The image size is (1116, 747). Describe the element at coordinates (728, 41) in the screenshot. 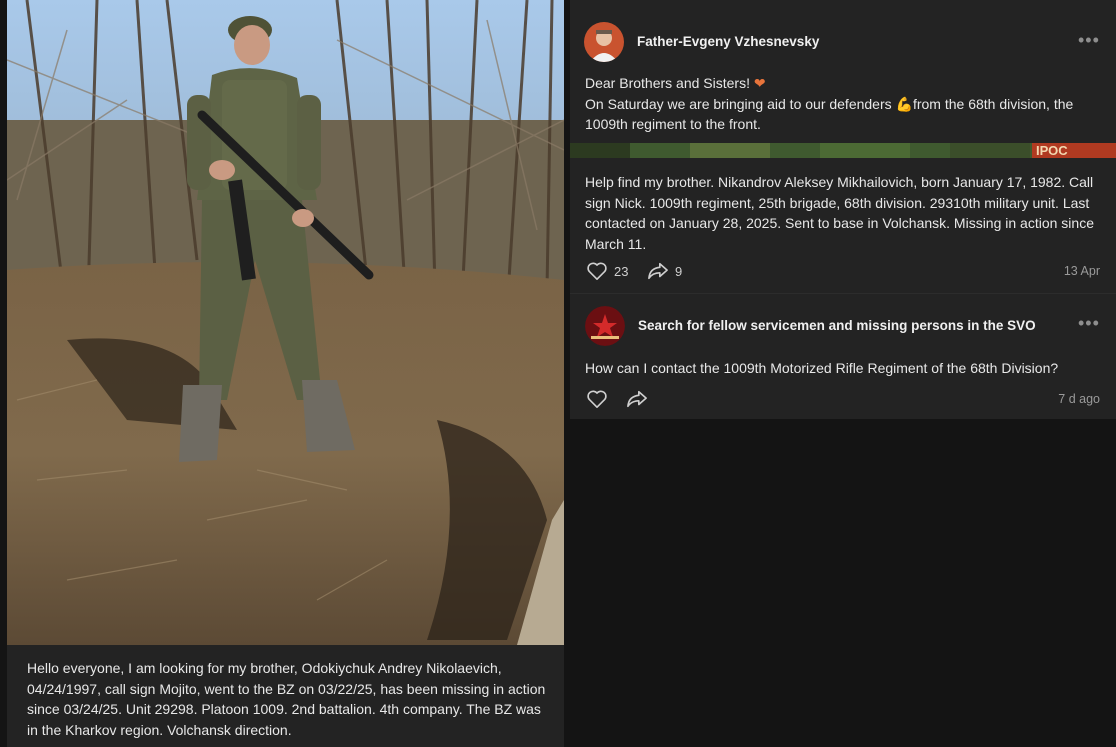

I see `post-author: Father-Evgeny Vzhesnevsky` at that location.